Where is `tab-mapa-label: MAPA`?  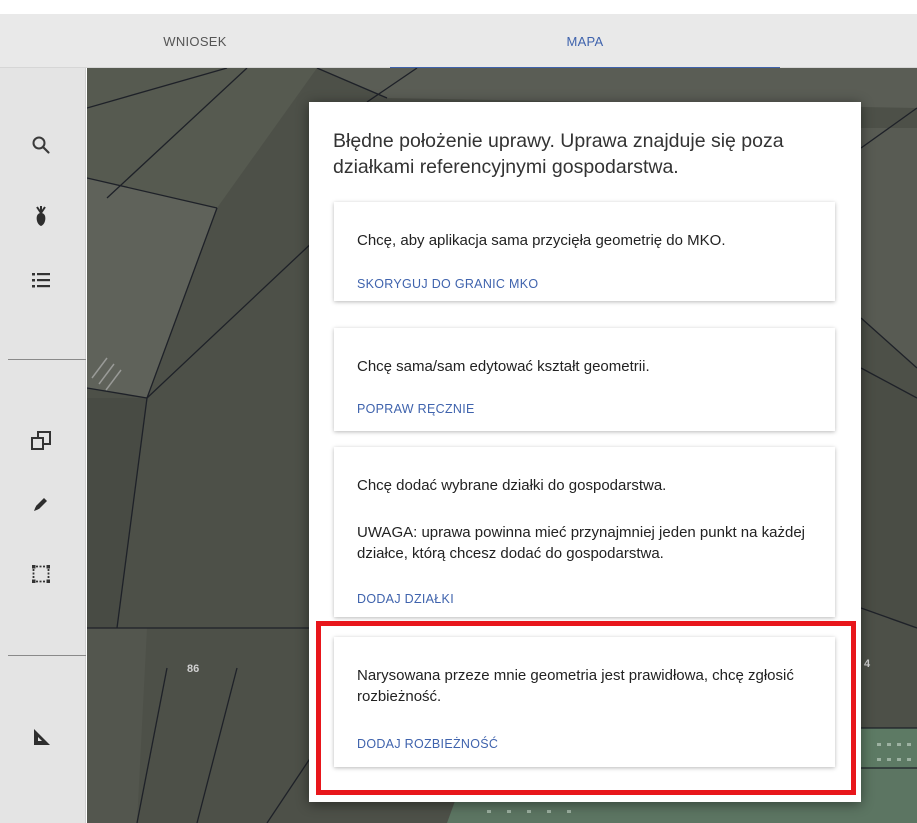
tab-mapa-label: MAPA is located at coordinates (585, 41).